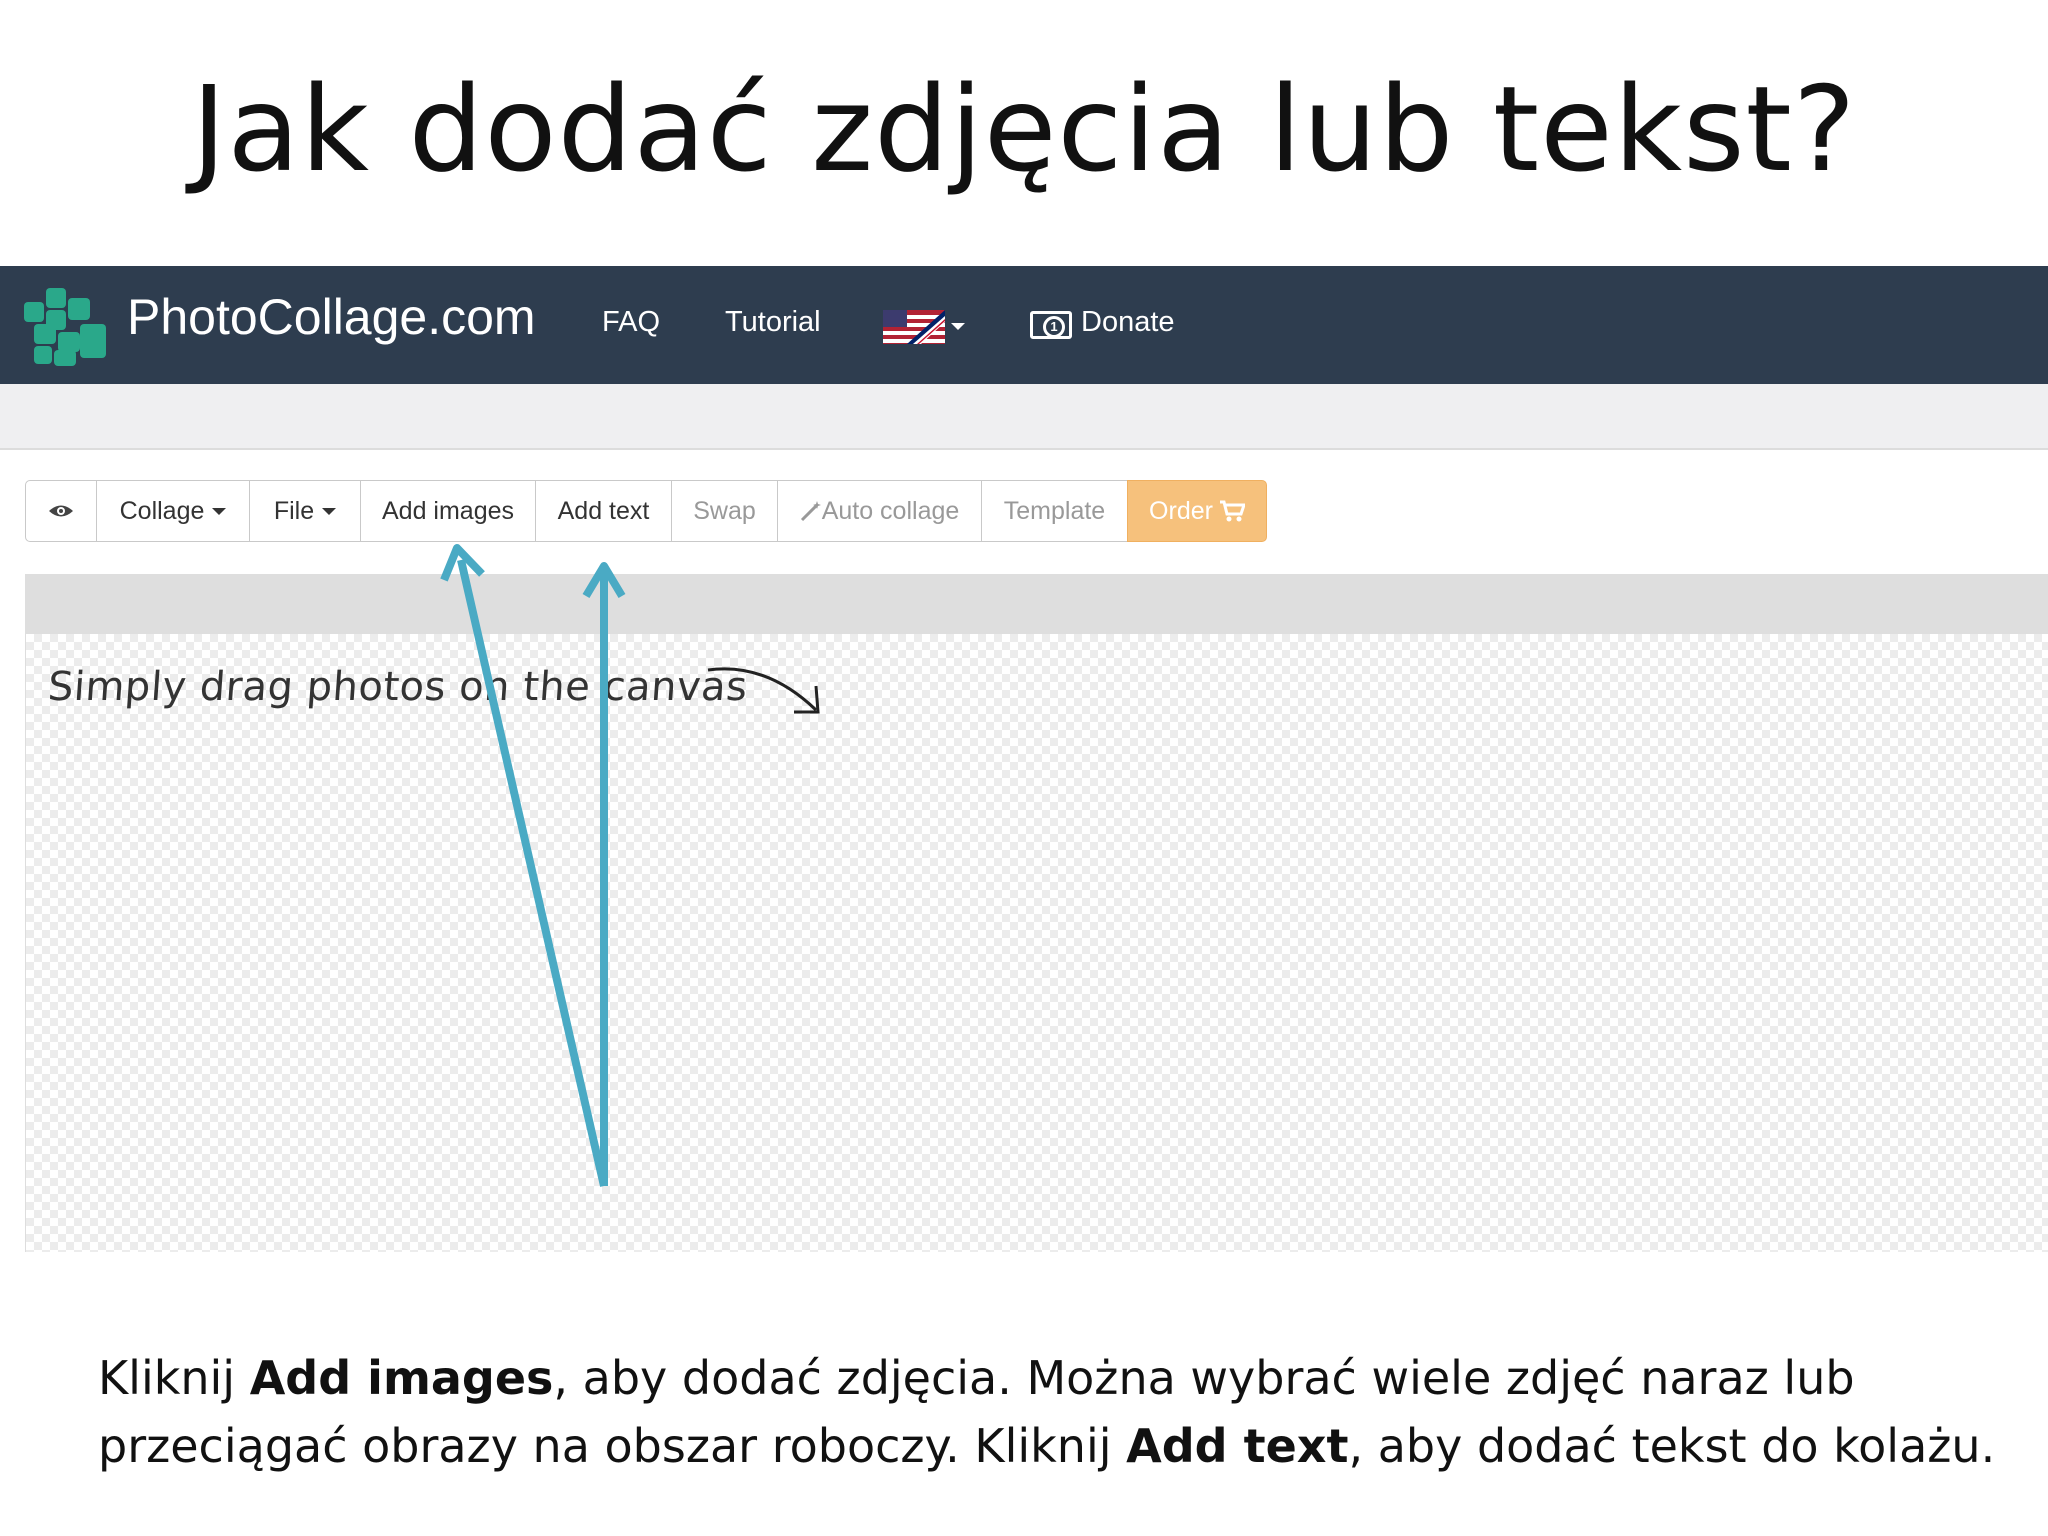  I want to click on add-text-button: Add text, so click(603, 511).